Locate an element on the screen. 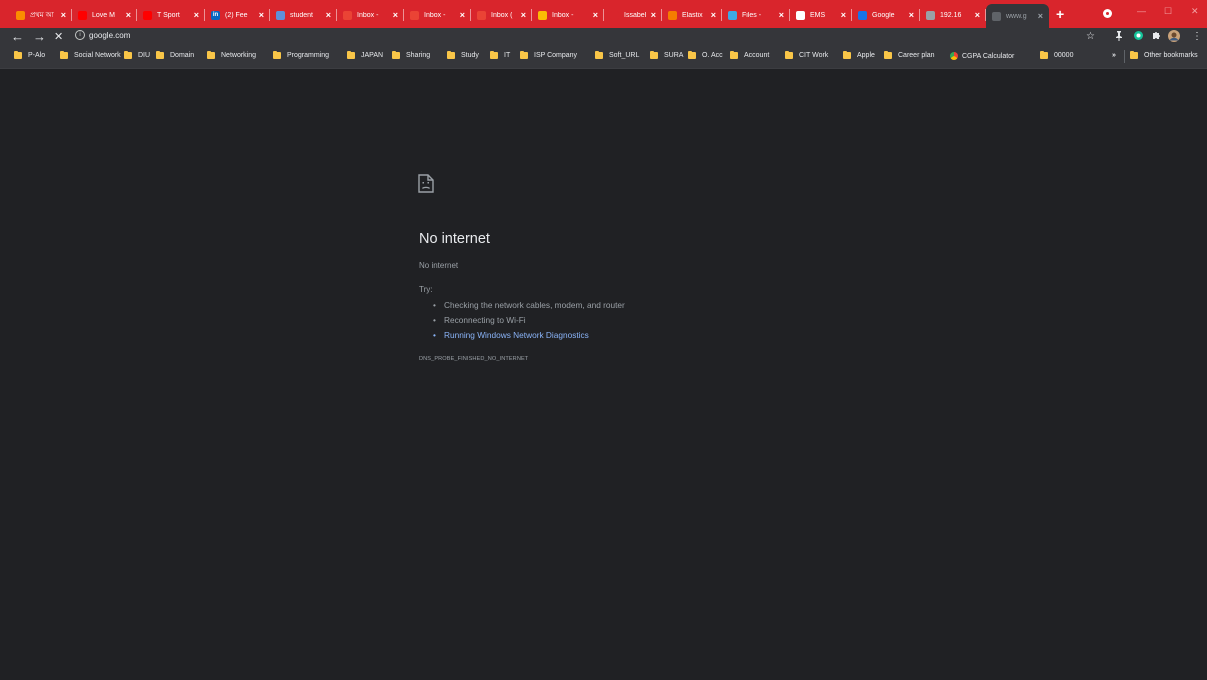  bookmarks-overflow-button: » is located at coordinates (1114, 55).